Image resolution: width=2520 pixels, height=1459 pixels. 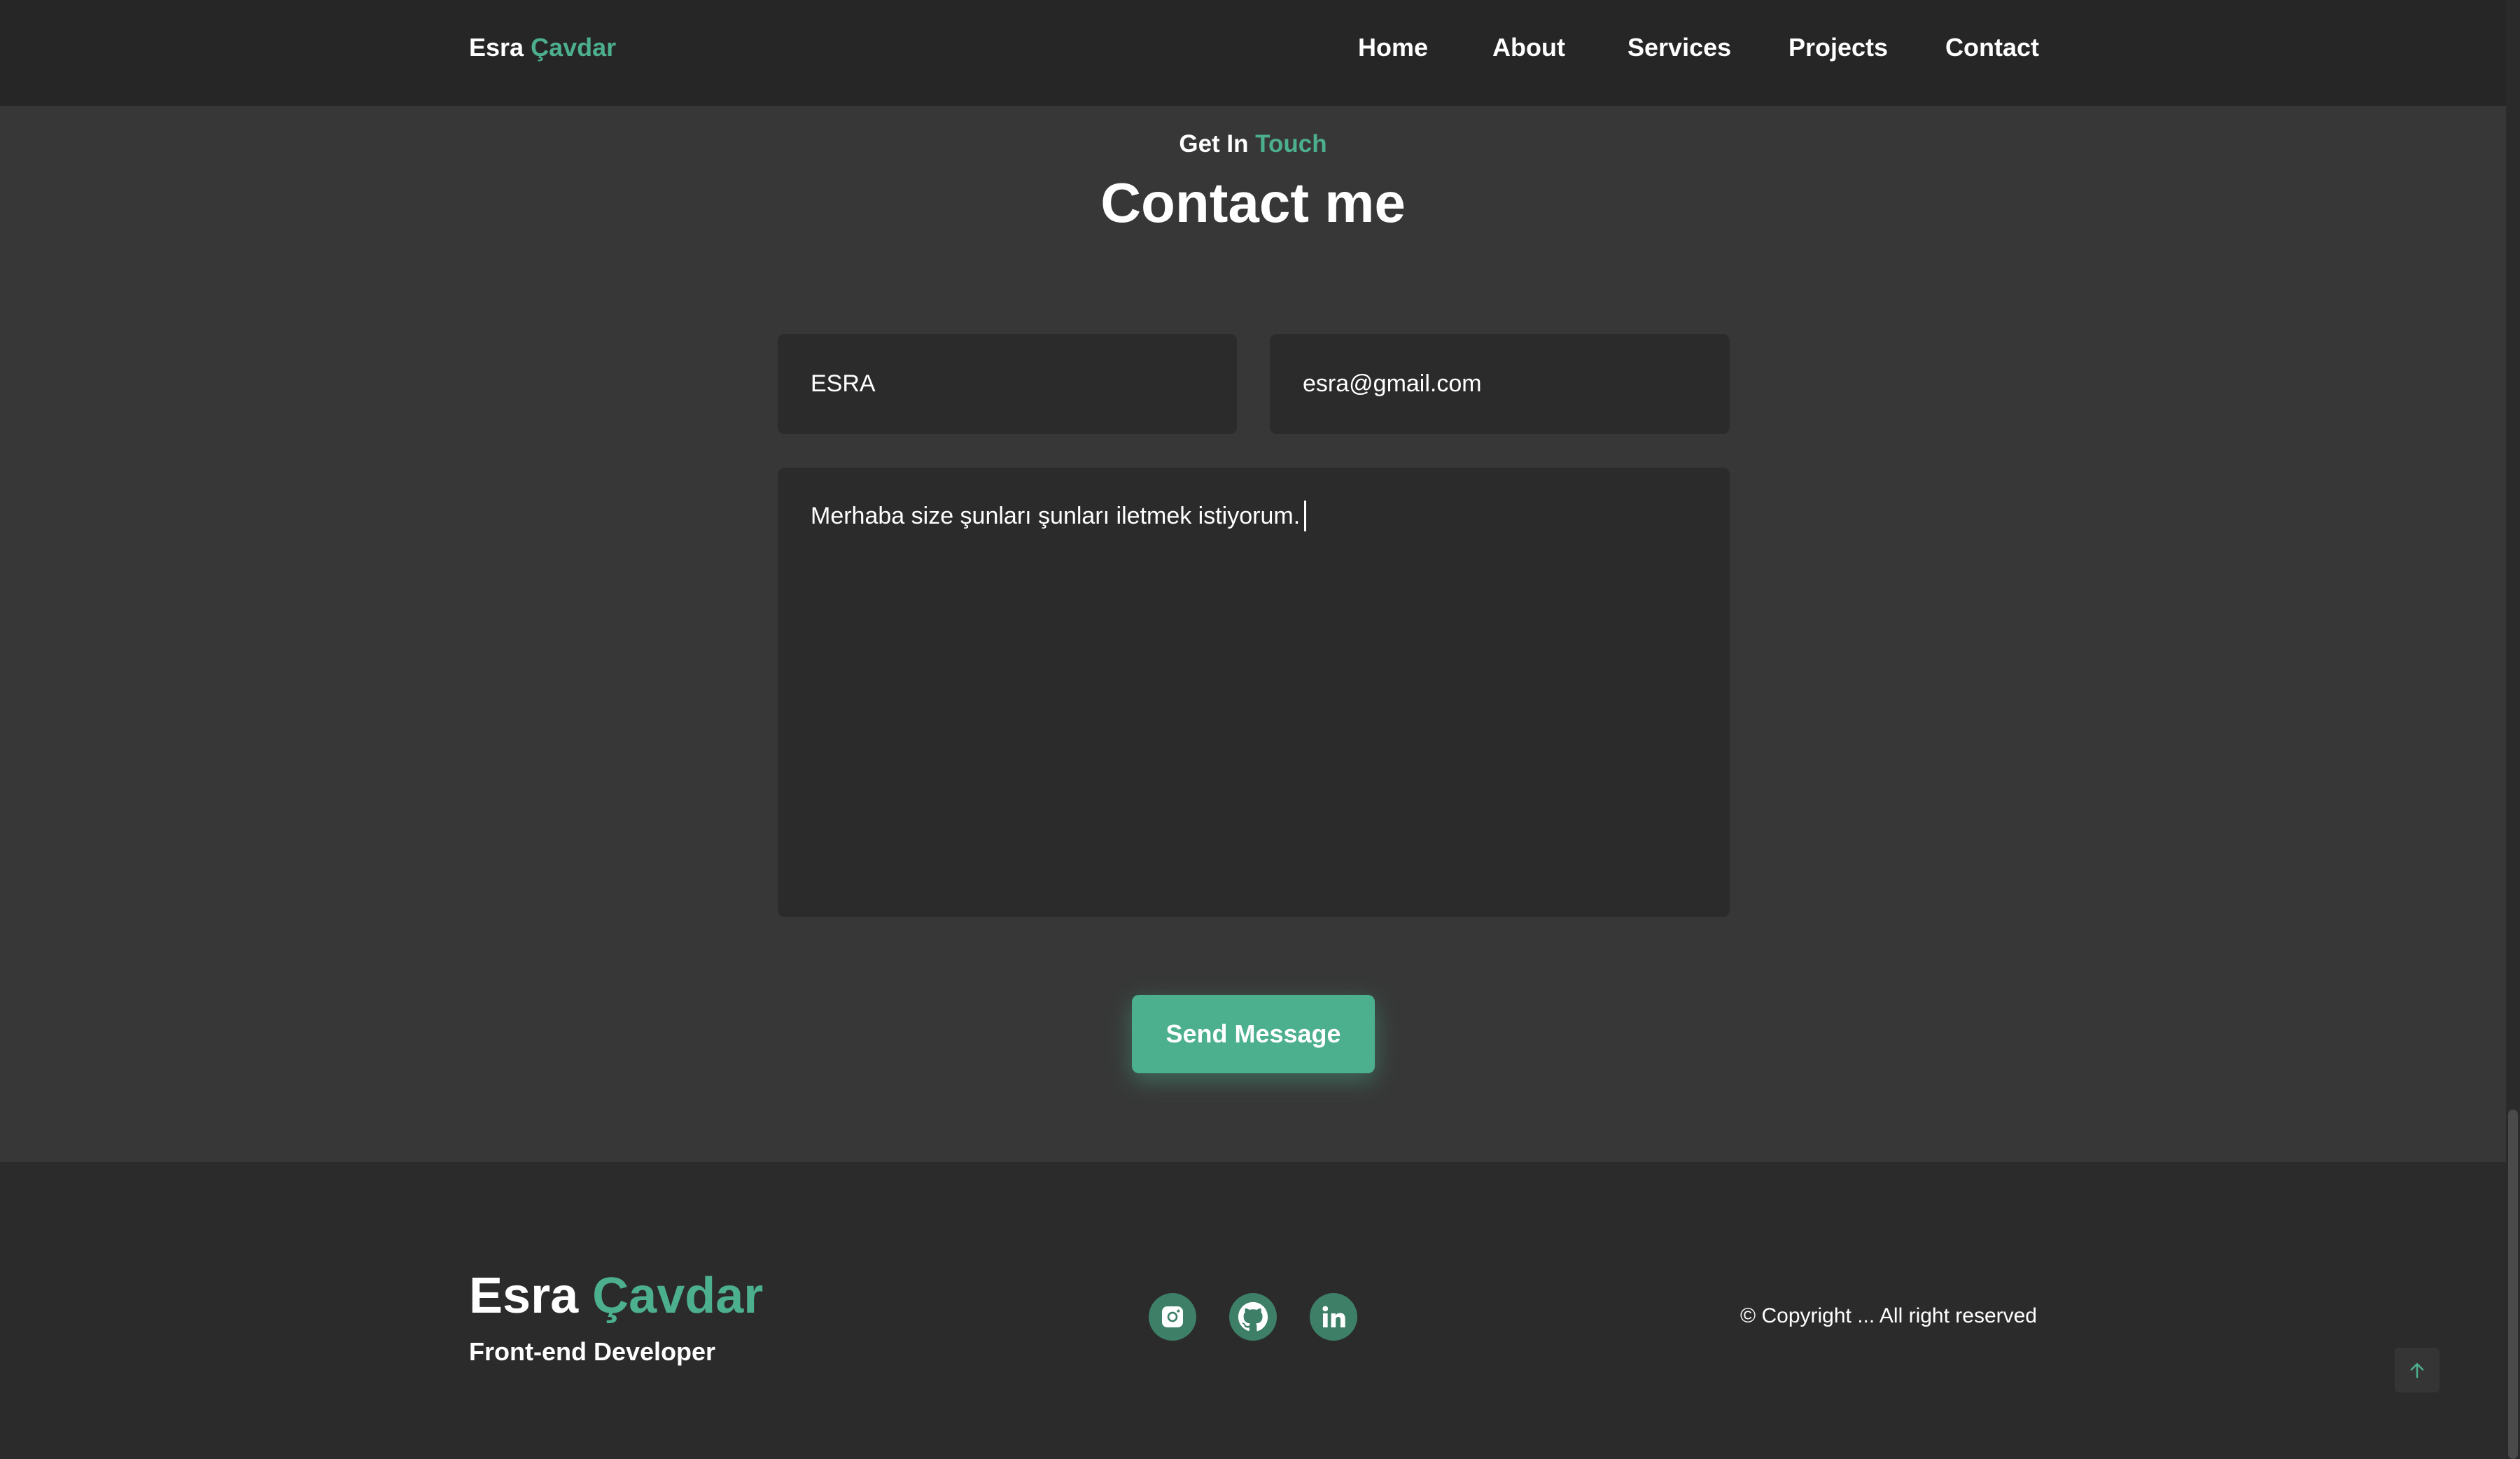 What do you see at coordinates (1007, 384) in the screenshot?
I see `name-input: ESRA` at bounding box center [1007, 384].